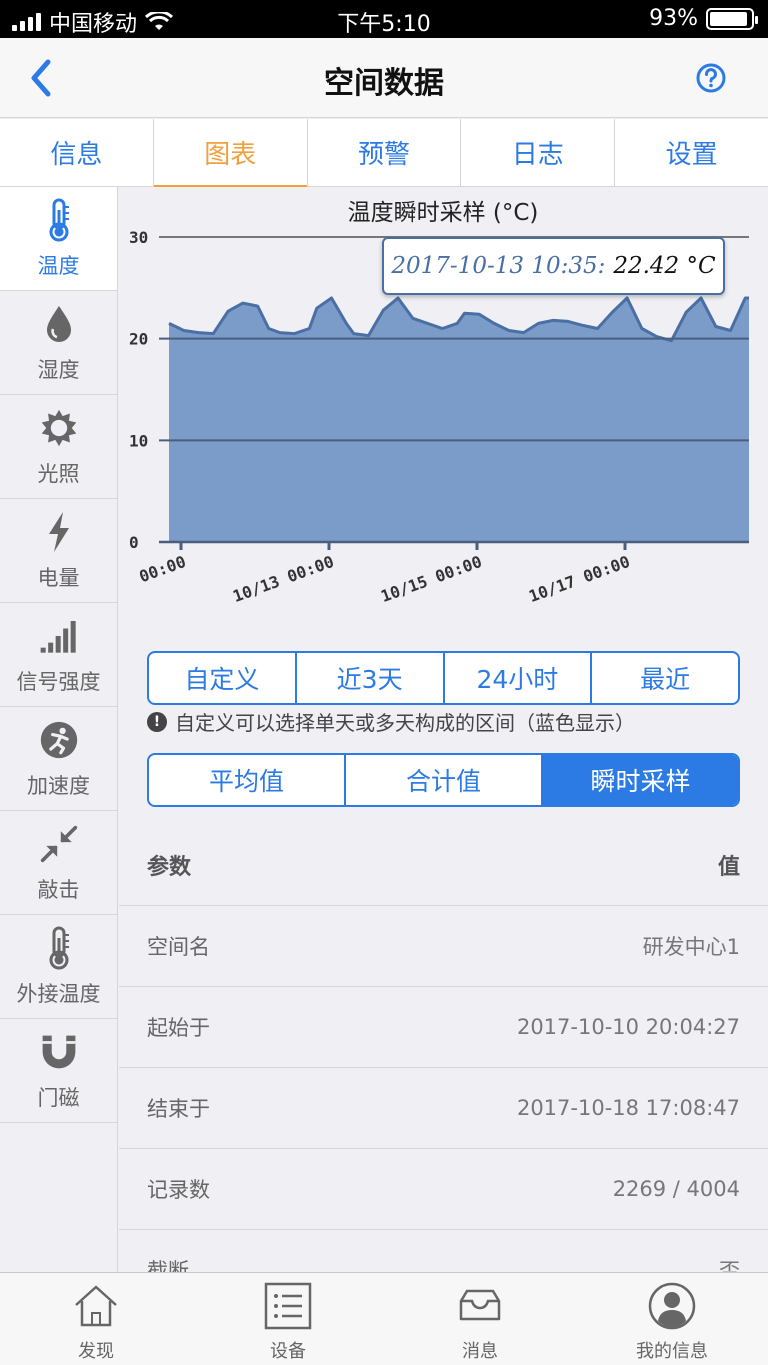  I want to click on sidebar-item-temperature: 温度, so click(58, 239).